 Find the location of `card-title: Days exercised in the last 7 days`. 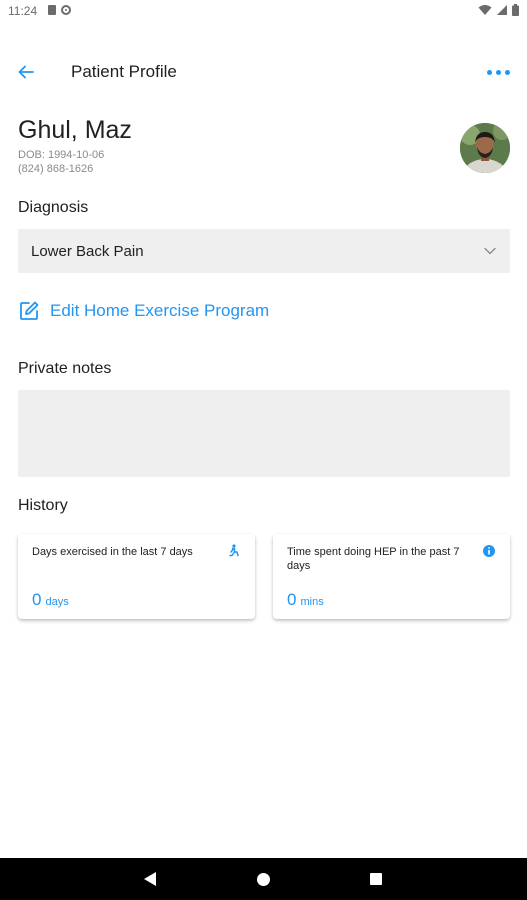

card-title: Days exercised in the last 7 days is located at coordinates (112, 552).